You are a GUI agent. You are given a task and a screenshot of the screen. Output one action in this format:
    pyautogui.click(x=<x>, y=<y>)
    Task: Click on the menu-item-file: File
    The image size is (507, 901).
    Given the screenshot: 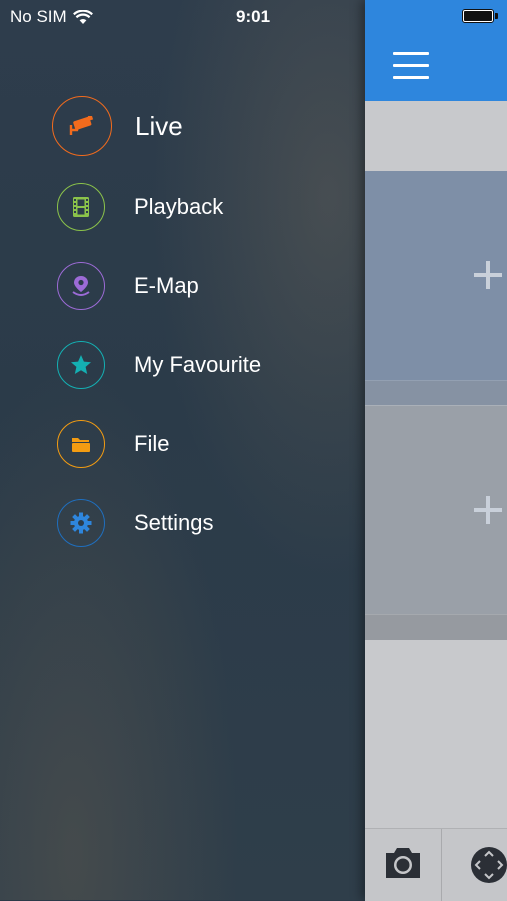 What is the action you would take?
    pyautogui.click(x=197, y=444)
    